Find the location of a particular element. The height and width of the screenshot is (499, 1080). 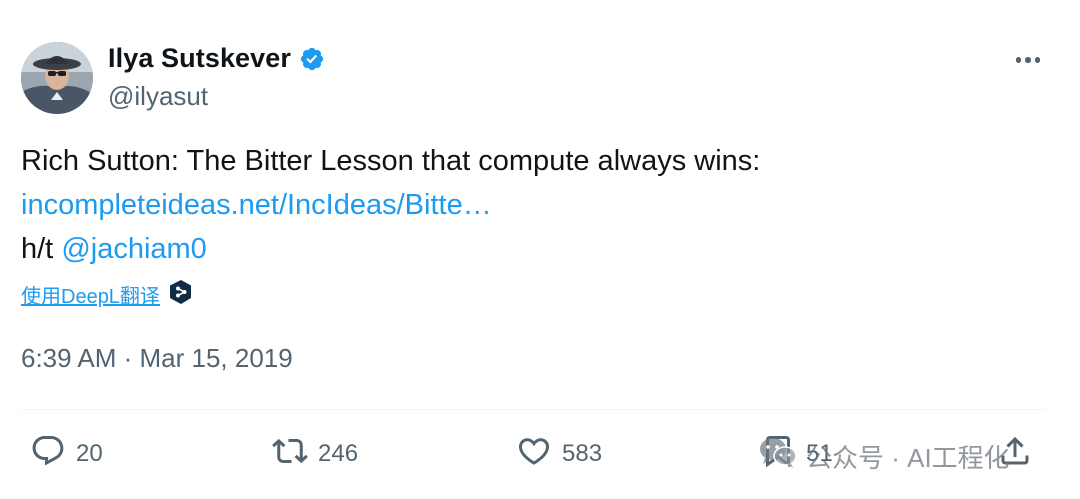

tweet-hat-tip: h/t @jachiam0 is located at coordinates (114, 249).